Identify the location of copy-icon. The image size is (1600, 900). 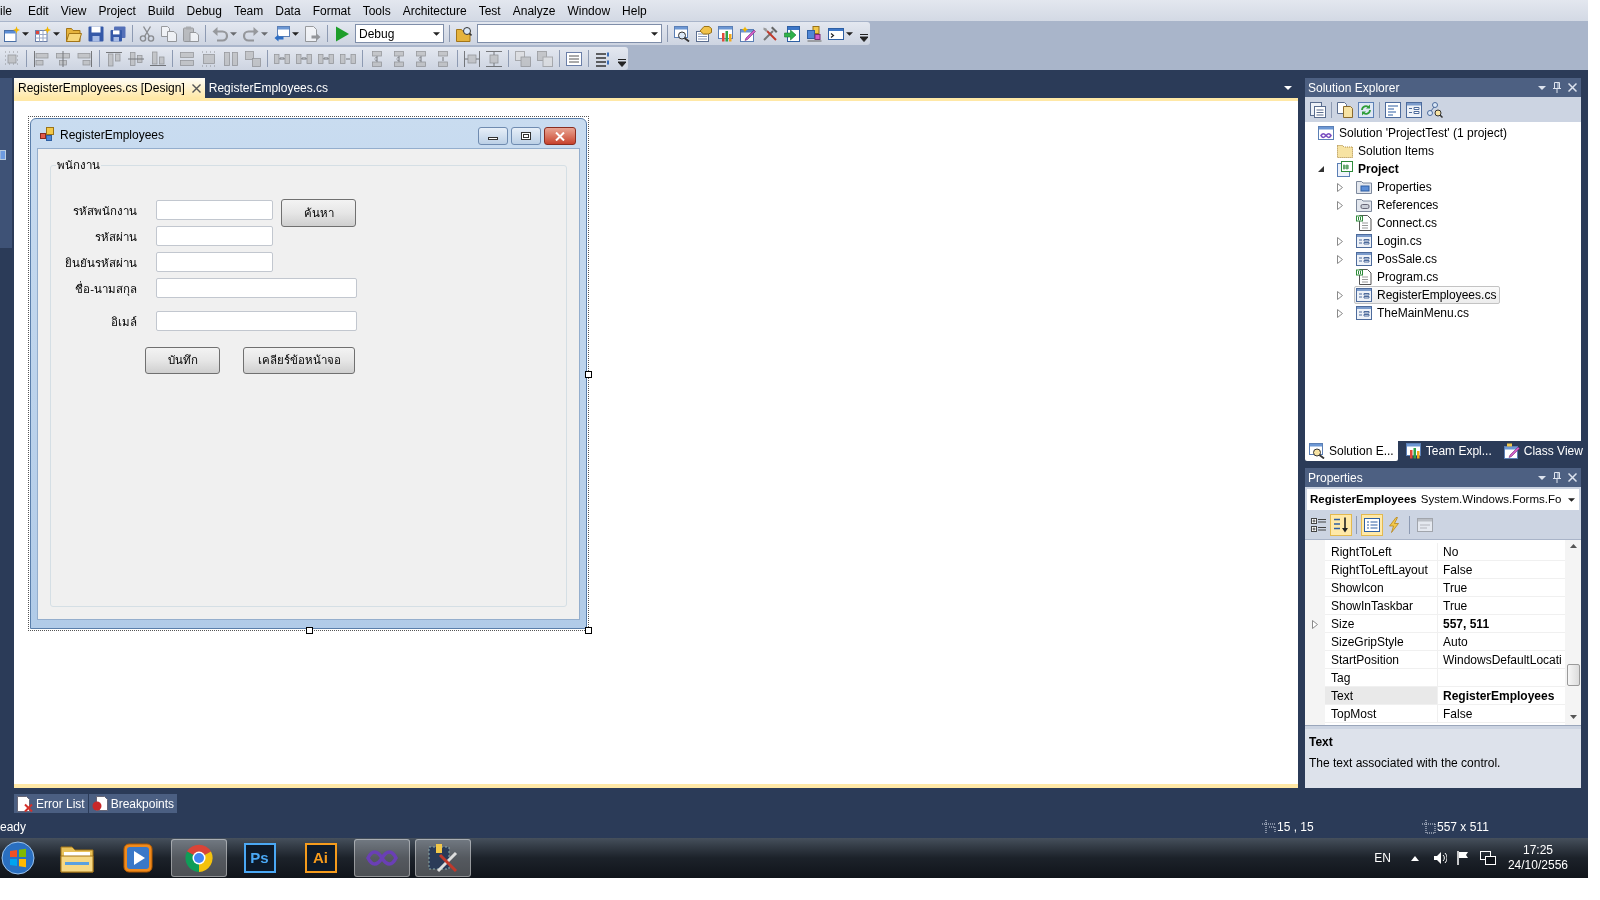
(1345, 109).